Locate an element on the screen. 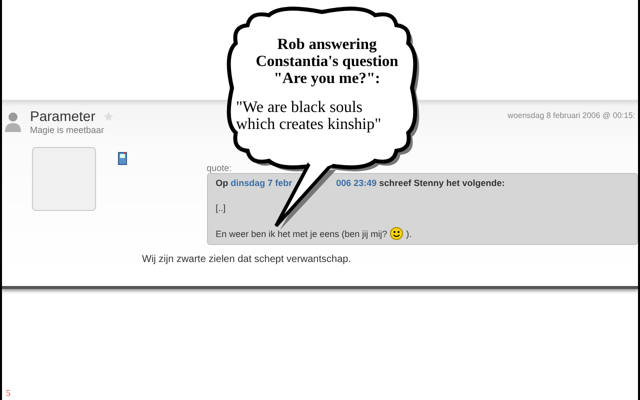 Image resolution: width=640 pixels, height=400 pixels. avatar-placeholder is located at coordinates (64, 179).